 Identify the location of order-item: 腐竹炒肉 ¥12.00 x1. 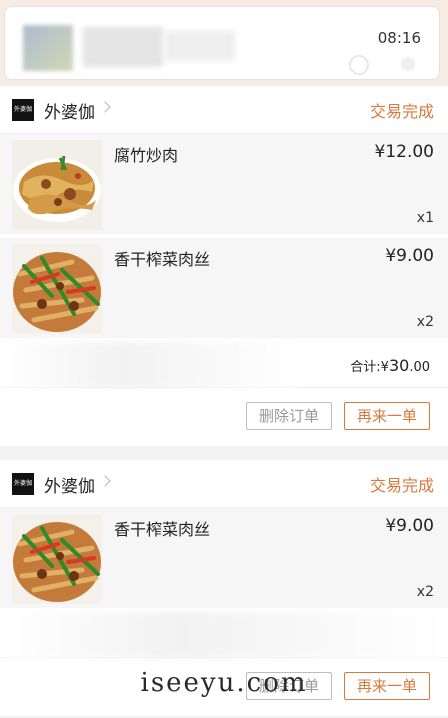
(224, 186).